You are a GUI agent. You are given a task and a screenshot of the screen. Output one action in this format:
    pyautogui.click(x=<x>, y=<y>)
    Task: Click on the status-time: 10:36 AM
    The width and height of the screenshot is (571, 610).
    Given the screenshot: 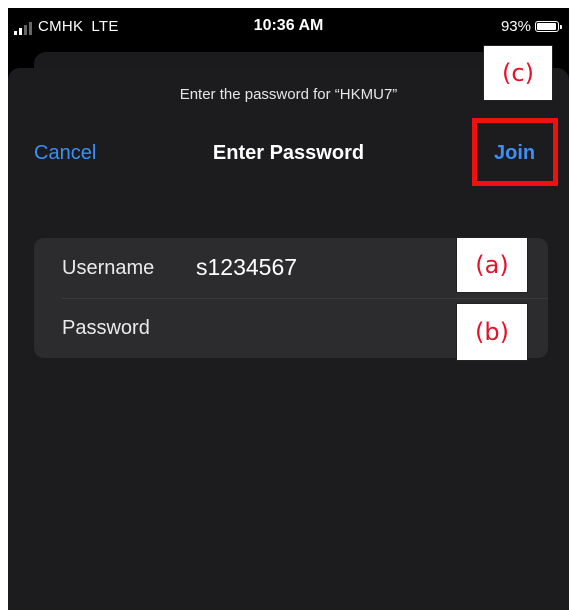 What is the action you would take?
    pyautogui.click(x=288, y=25)
    